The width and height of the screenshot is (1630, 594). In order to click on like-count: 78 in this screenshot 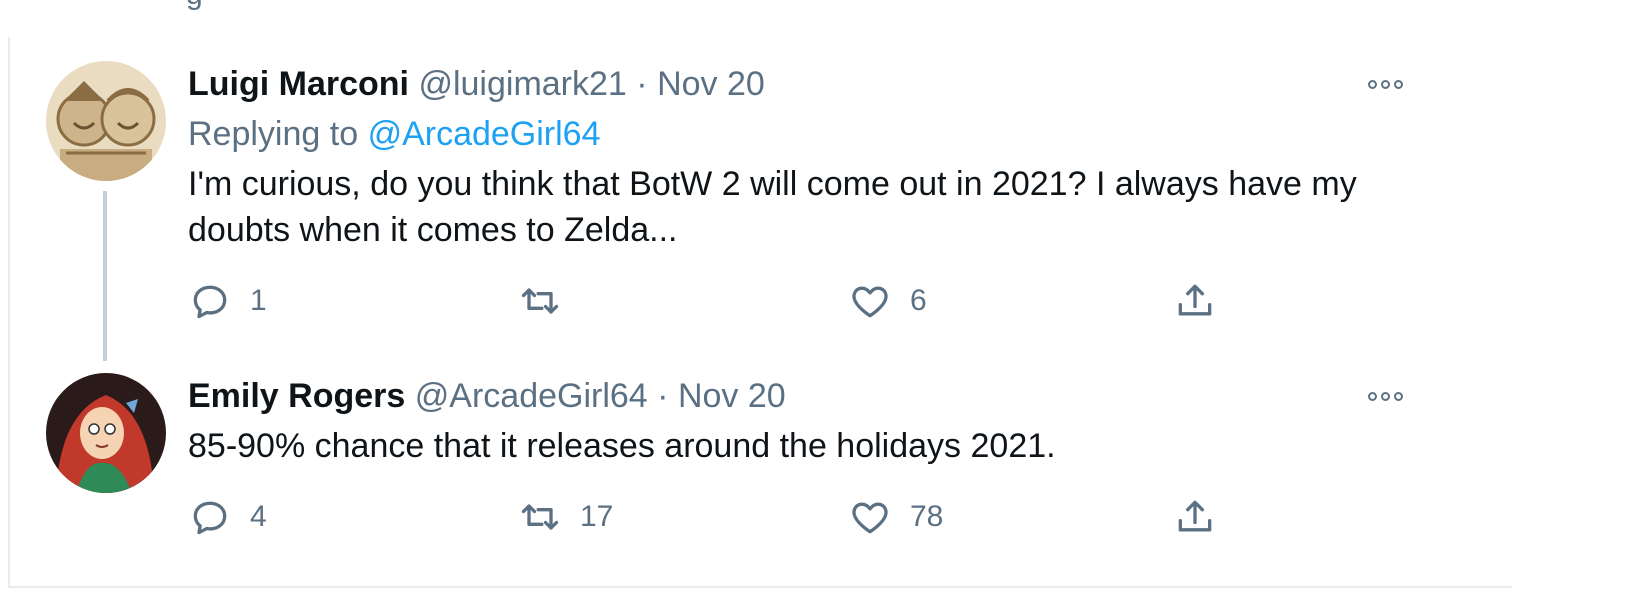, I will do `click(927, 516)`.